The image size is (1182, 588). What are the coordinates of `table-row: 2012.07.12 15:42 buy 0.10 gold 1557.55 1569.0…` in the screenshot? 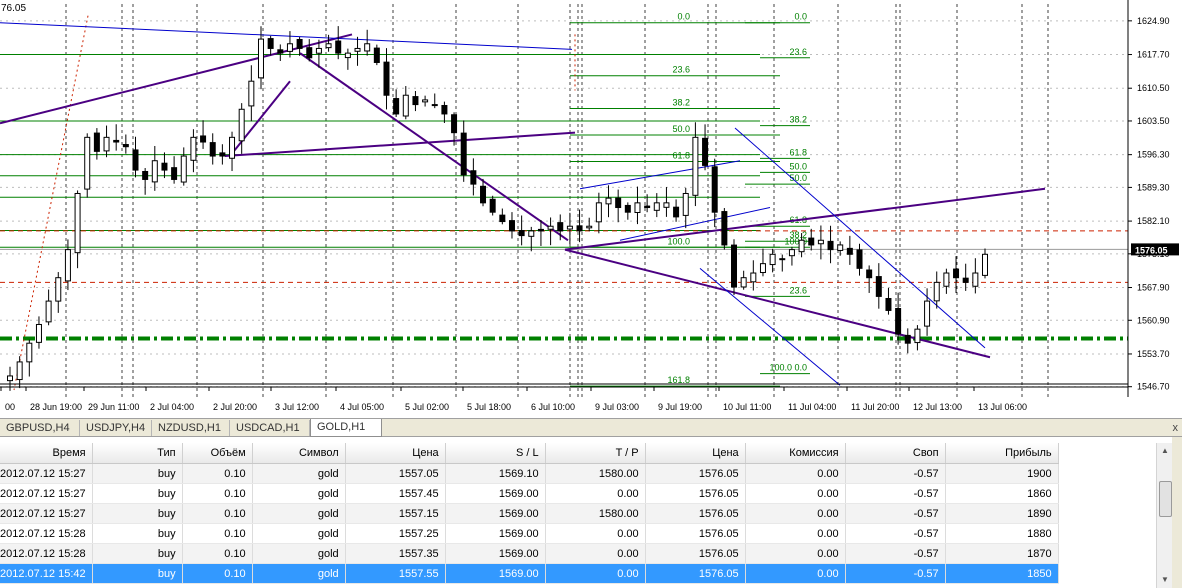 It's located at (529, 573).